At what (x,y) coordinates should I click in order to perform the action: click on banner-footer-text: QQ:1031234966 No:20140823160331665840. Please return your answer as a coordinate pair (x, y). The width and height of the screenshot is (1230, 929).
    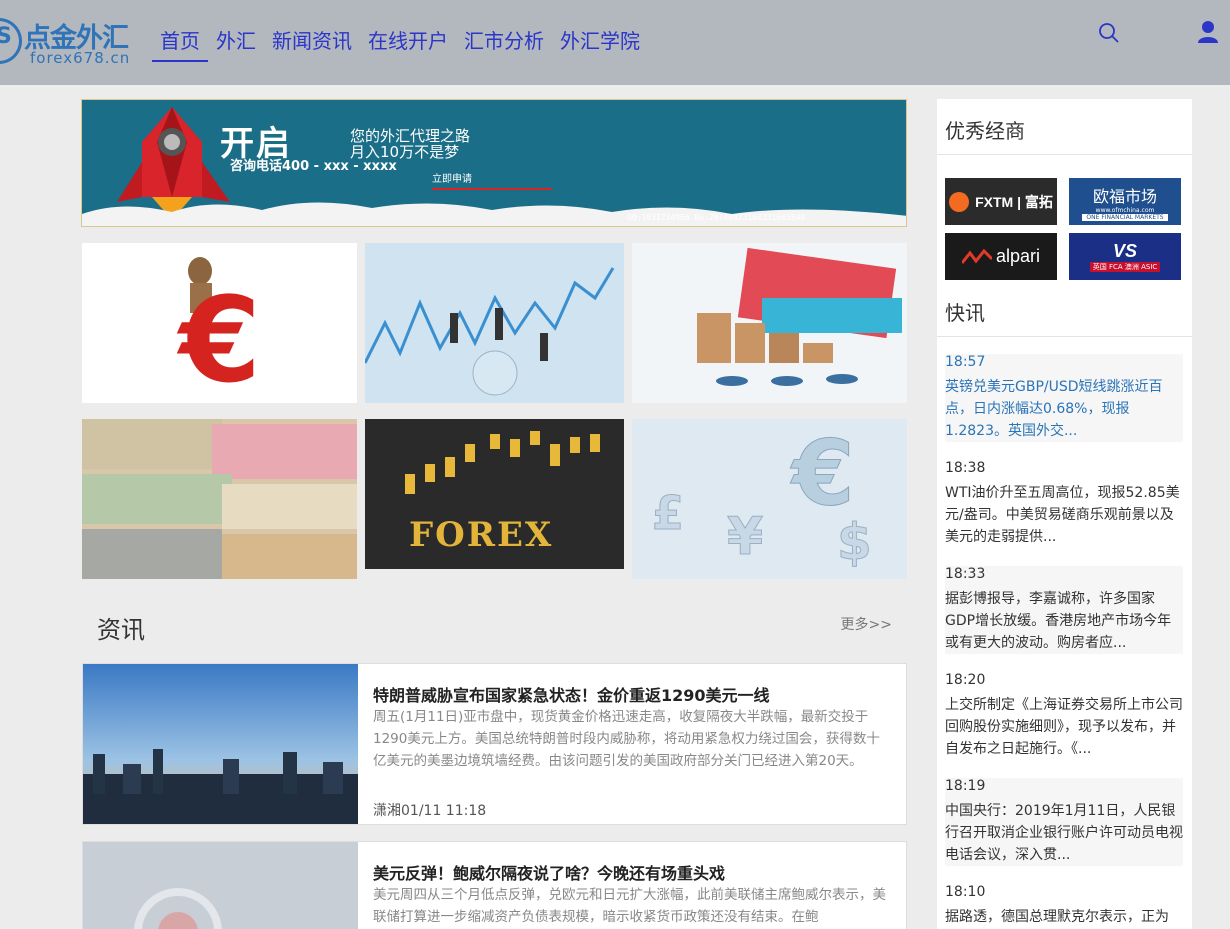
    Looking at the image, I should click on (716, 217).